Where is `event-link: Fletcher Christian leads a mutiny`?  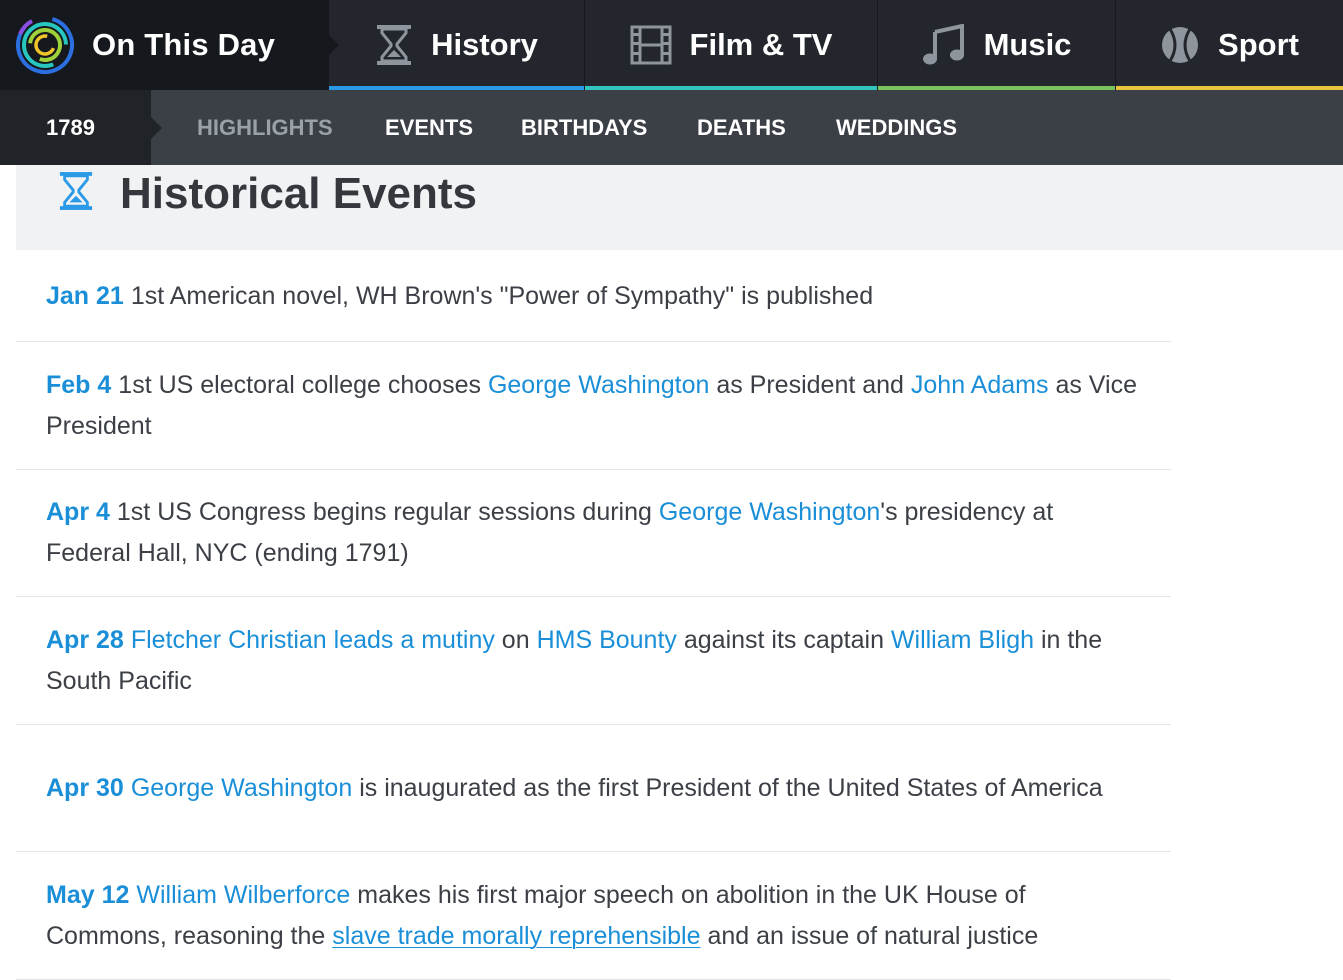 event-link: Fletcher Christian leads a mutiny is located at coordinates (313, 640).